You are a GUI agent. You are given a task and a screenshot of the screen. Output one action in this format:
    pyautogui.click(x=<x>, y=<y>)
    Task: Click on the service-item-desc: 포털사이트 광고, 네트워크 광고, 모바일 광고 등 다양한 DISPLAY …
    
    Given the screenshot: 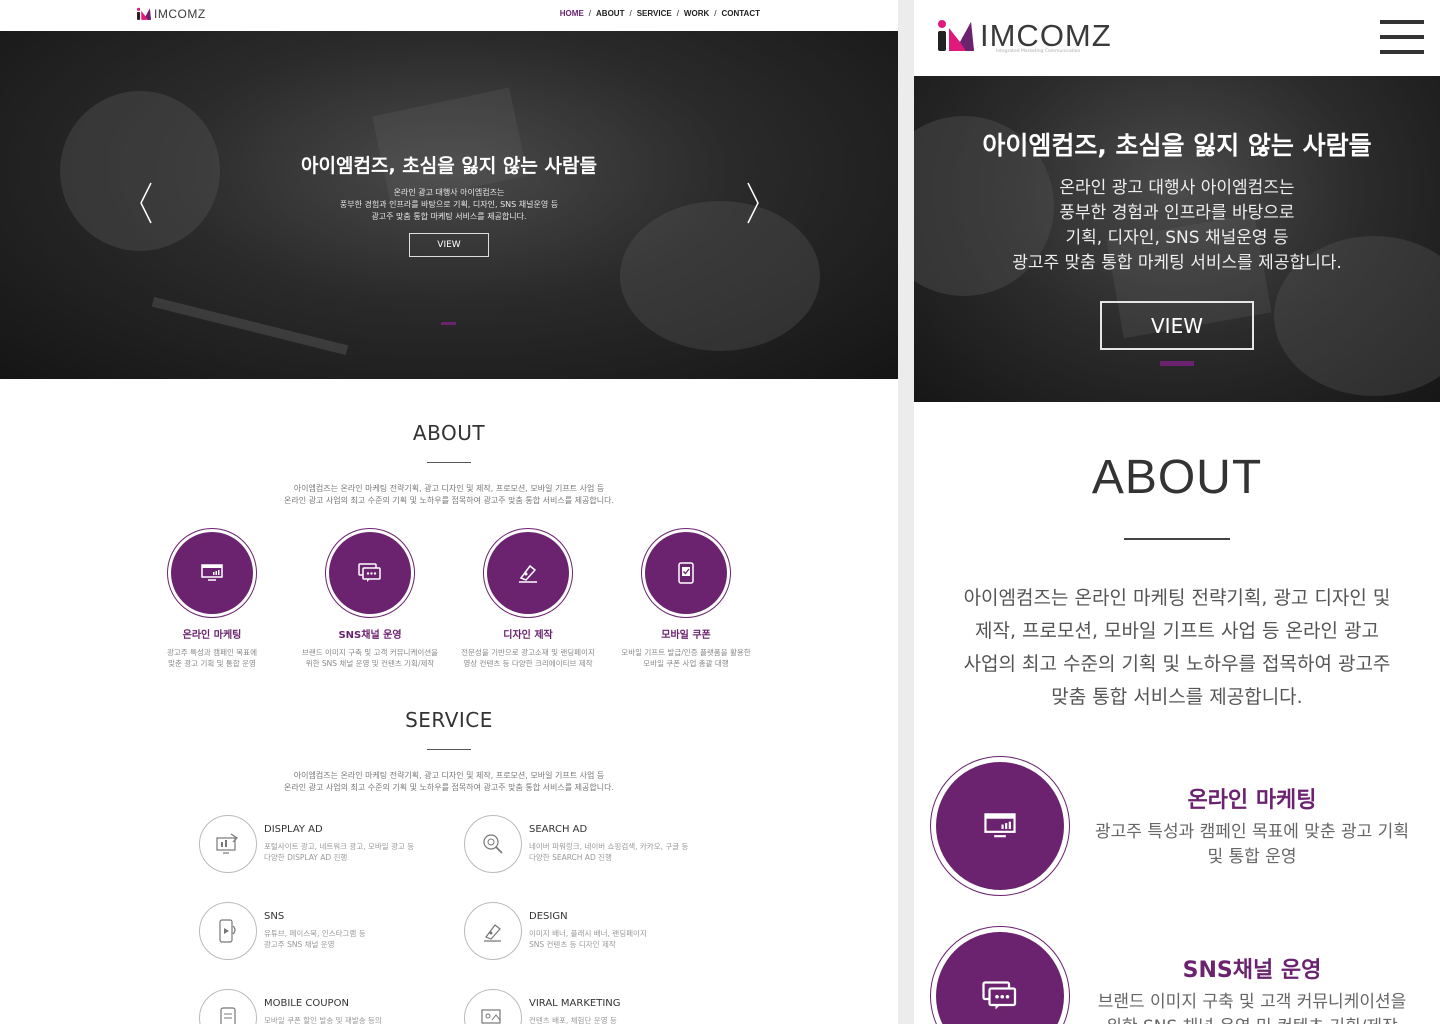 What is the action you would take?
    pyautogui.click(x=364, y=852)
    